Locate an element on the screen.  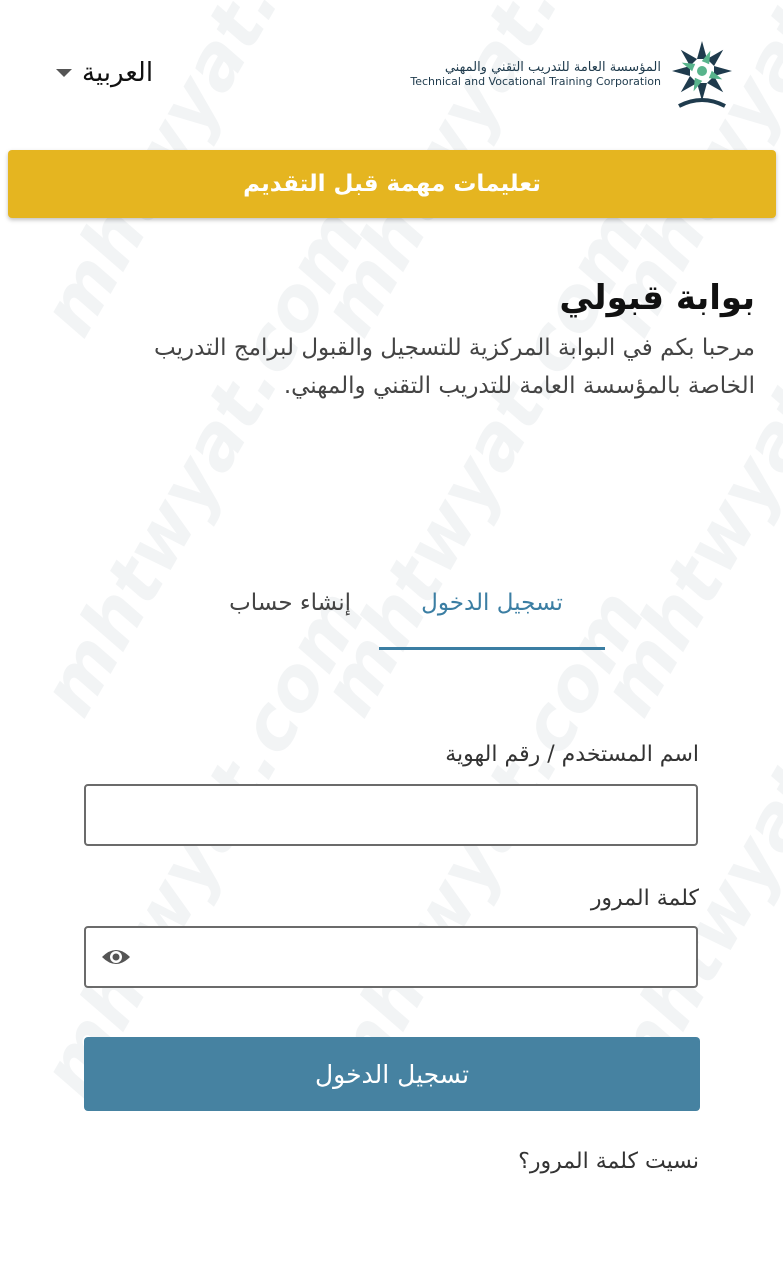
caret-down-icon is located at coordinates (64, 73).